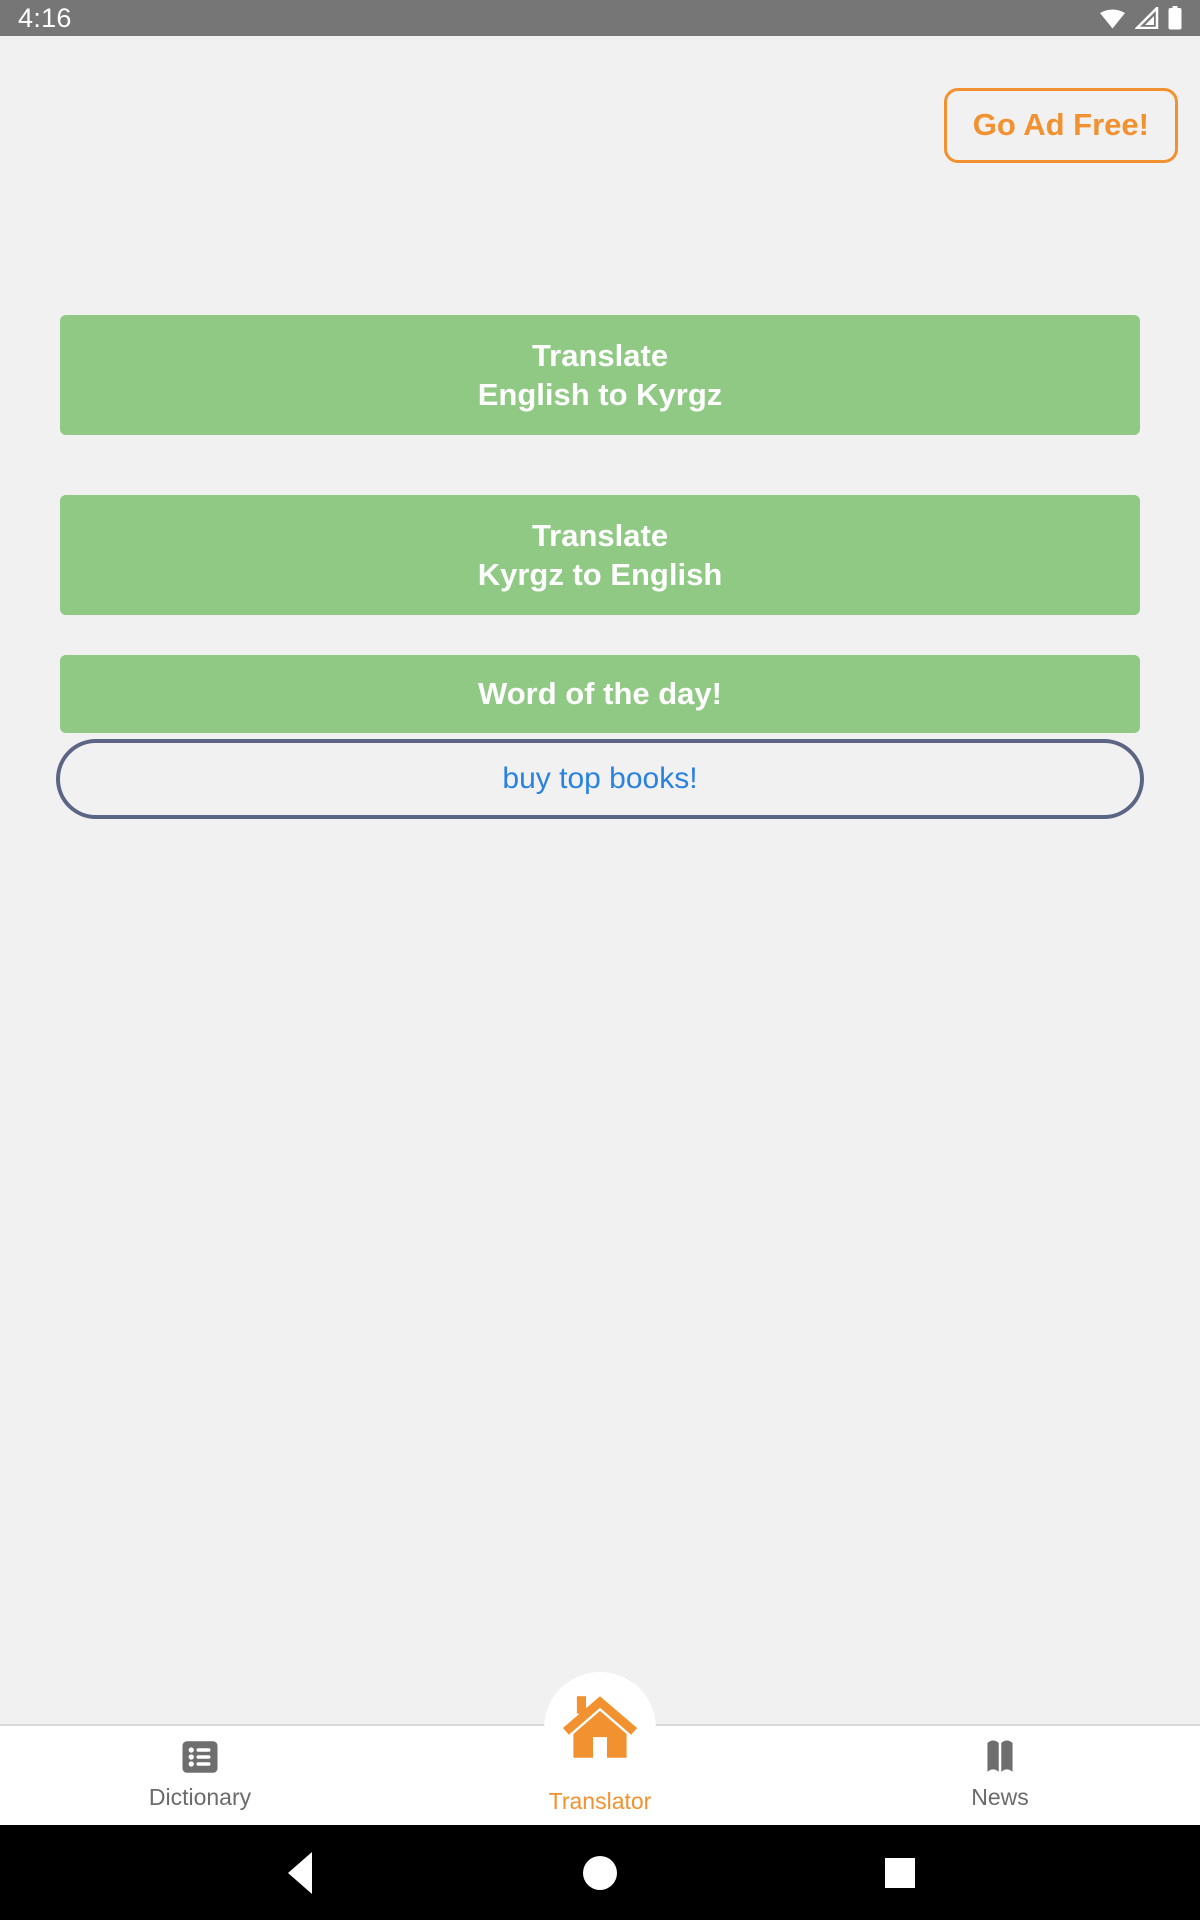 The height and width of the screenshot is (1920, 1200). Describe the element at coordinates (600, 555) in the screenshot. I see `translate-kyrgz-to-english-button: Translate Kyrgz to English` at that location.